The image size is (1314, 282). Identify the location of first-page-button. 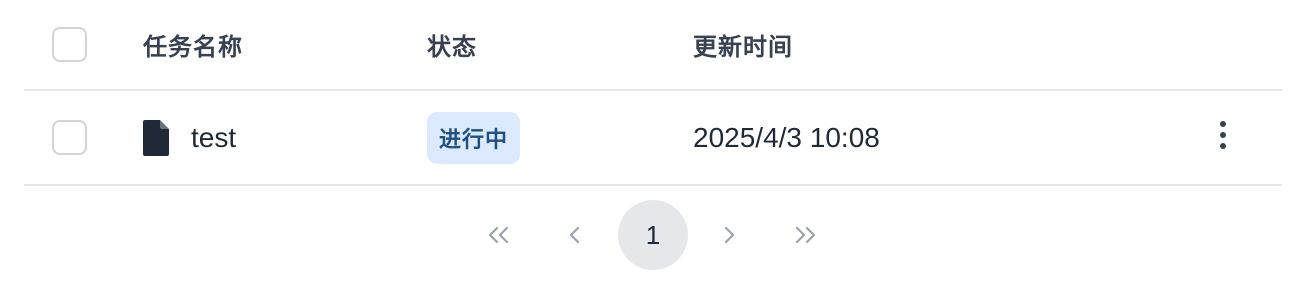
(499, 235).